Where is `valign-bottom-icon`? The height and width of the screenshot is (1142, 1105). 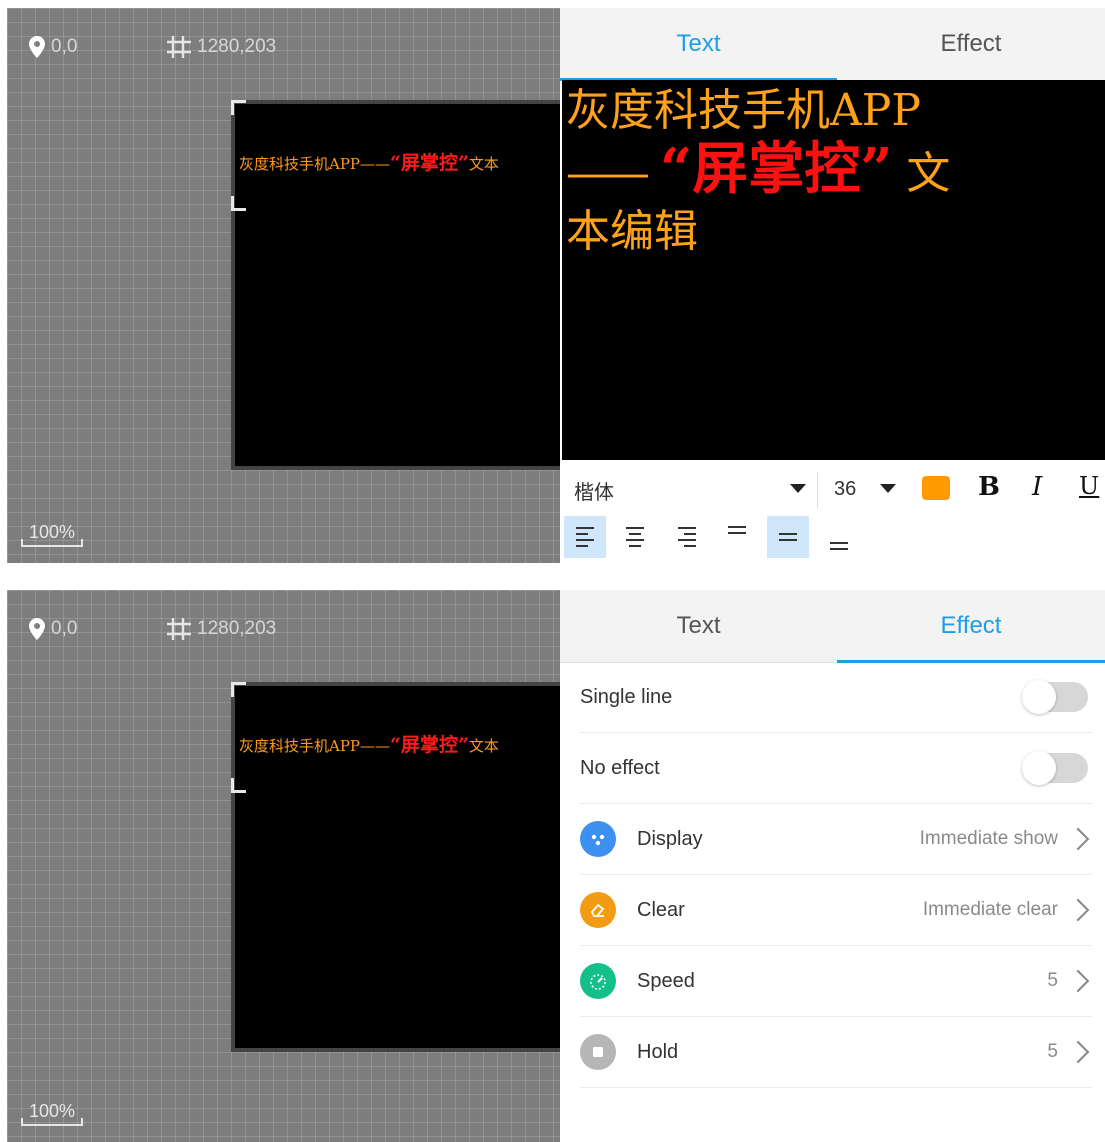 valign-bottom-icon is located at coordinates (839, 546).